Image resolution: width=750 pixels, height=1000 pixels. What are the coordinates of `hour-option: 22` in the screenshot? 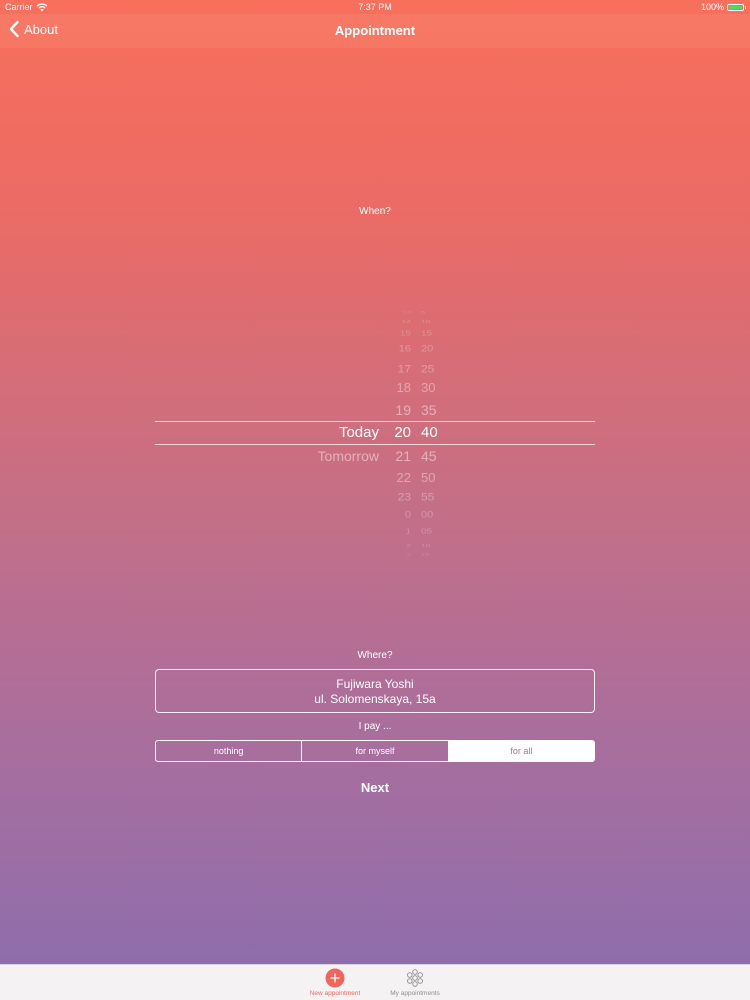 It's located at (404, 477).